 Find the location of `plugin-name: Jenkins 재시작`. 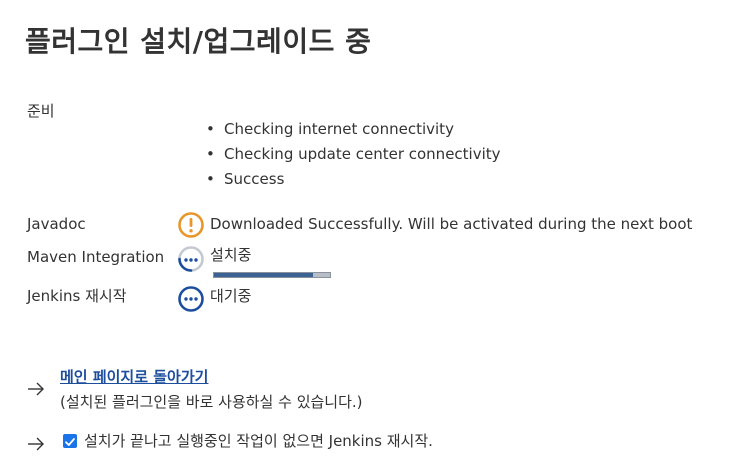

plugin-name: Jenkins 재시작 is located at coordinates (77, 296).